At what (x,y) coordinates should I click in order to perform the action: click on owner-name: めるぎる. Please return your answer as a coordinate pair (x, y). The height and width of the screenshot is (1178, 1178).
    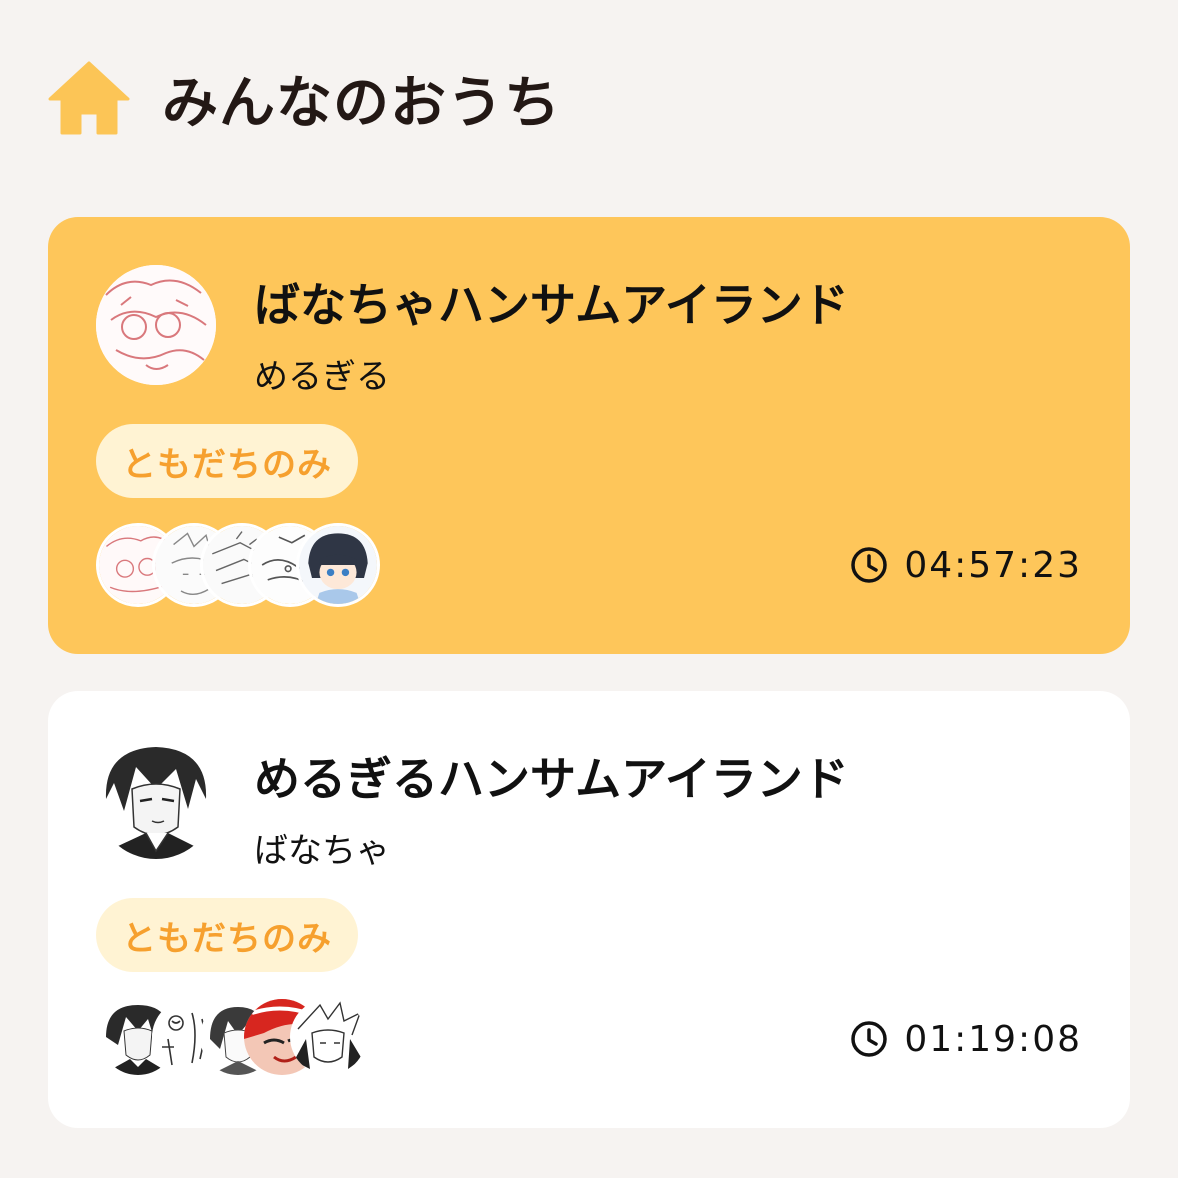
    Looking at the image, I should click on (322, 377).